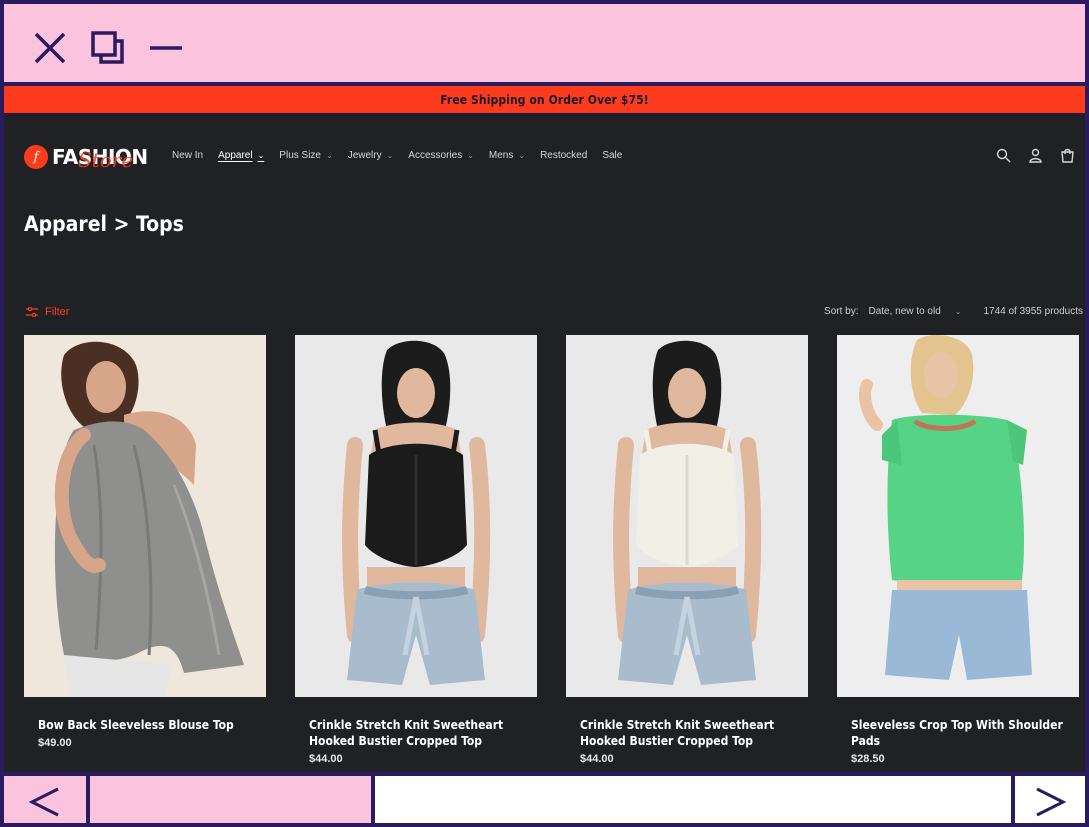 Image resolution: width=1089 pixels, height=827 pixels. I want to click on close-icon, so click(50, 48).